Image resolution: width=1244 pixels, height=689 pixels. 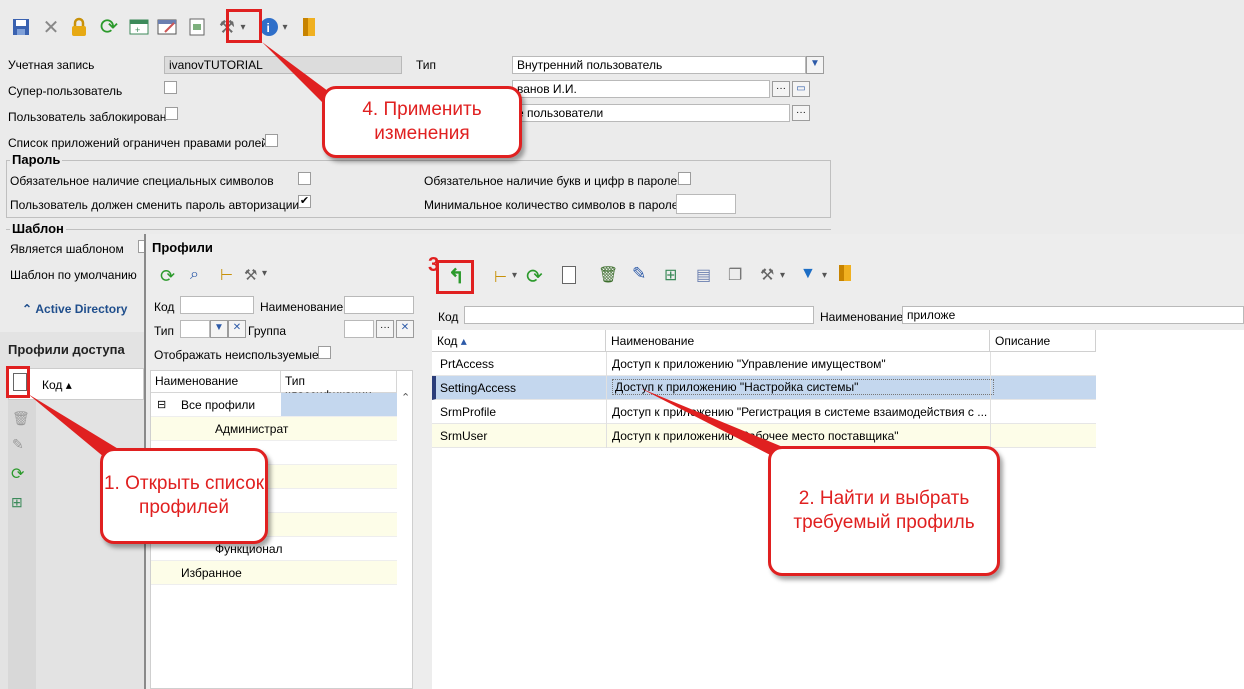 I want to click on callout-step-1: 1. Открыть список профилей, so click(x=184, y=496).